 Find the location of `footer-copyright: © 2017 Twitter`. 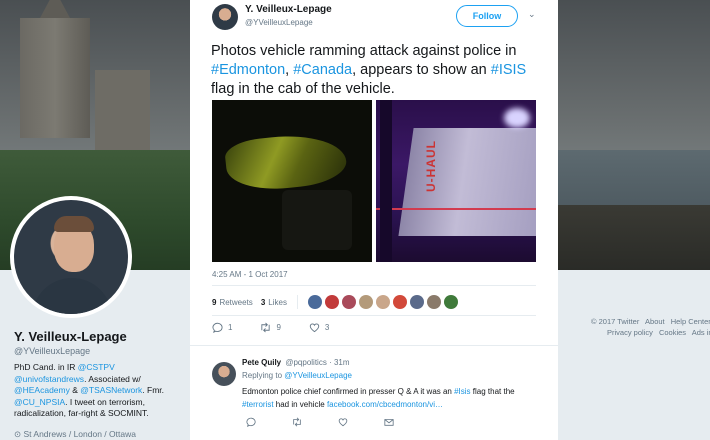

footer-copyright: © 2017 Twitter is located at coordinates (615, 321).